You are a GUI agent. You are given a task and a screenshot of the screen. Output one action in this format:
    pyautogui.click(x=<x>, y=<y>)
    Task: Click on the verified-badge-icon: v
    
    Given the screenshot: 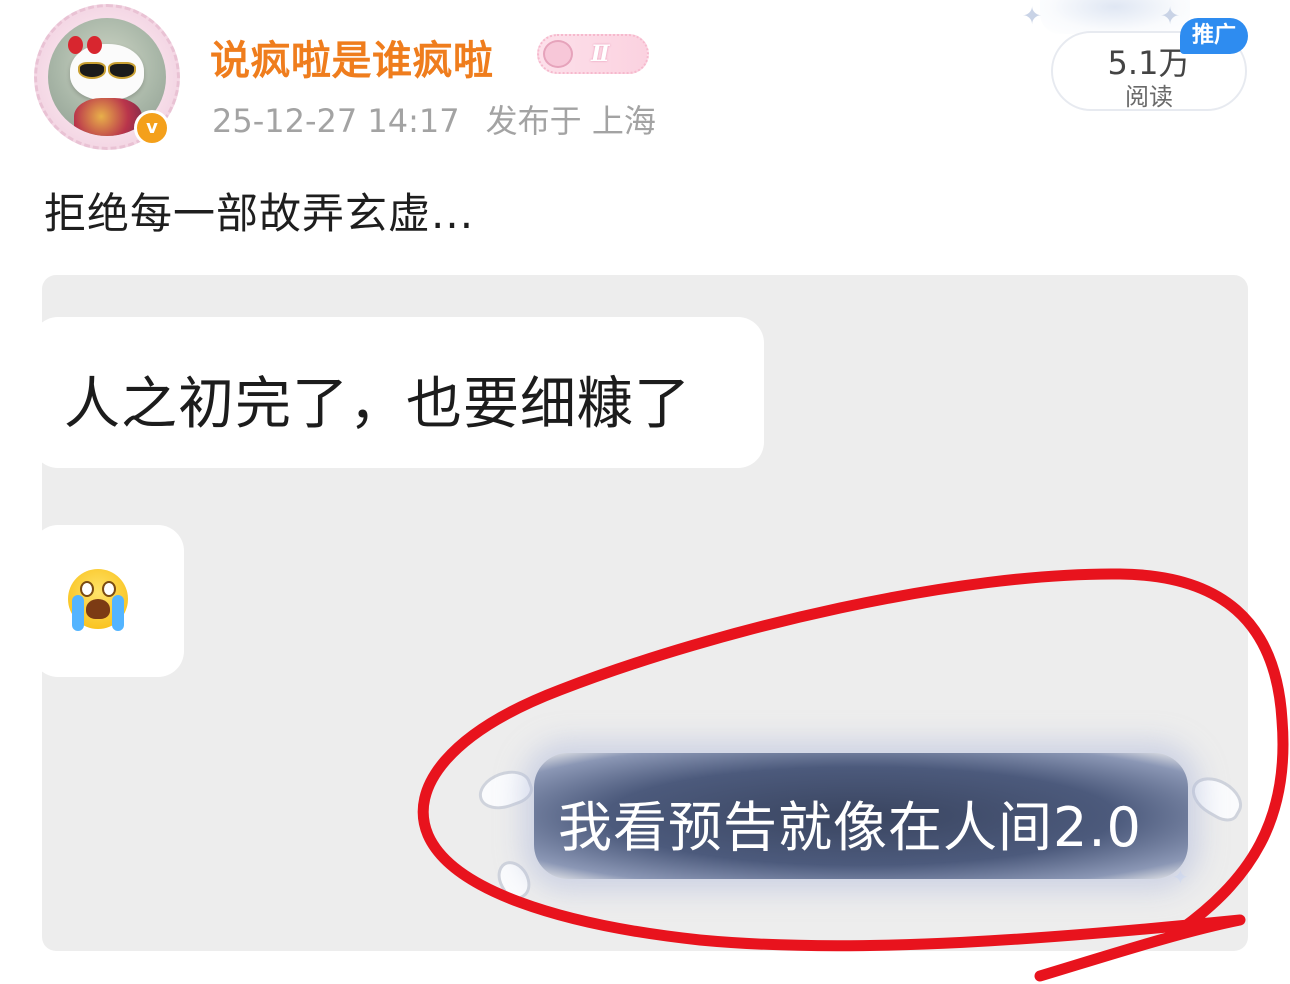 What is the action you would take?
    pyautogui.click(x=152, y=128)
    